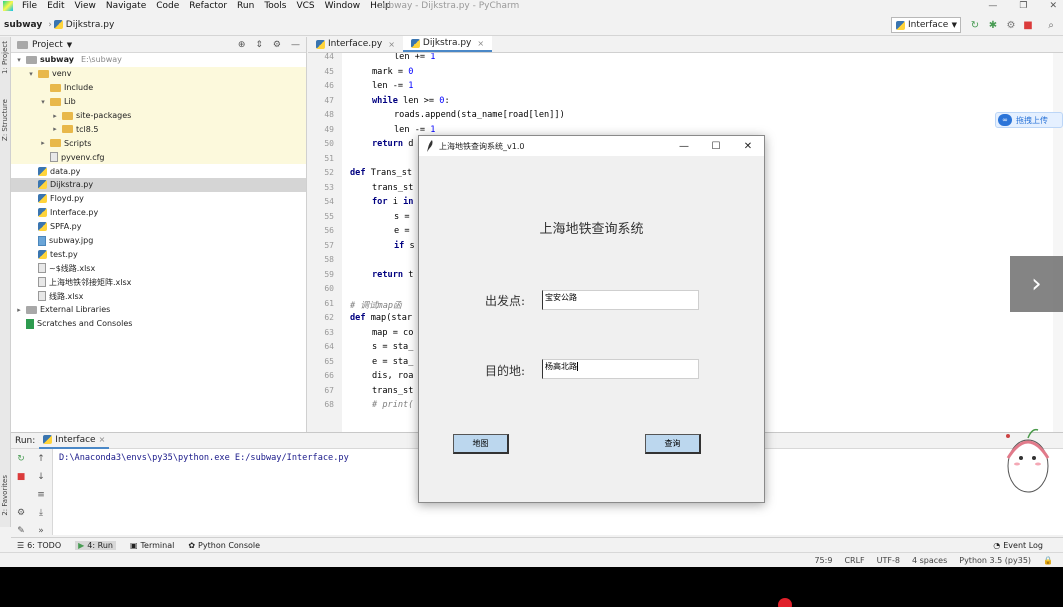  I want to click on line-number: 67, so click(329, 390).